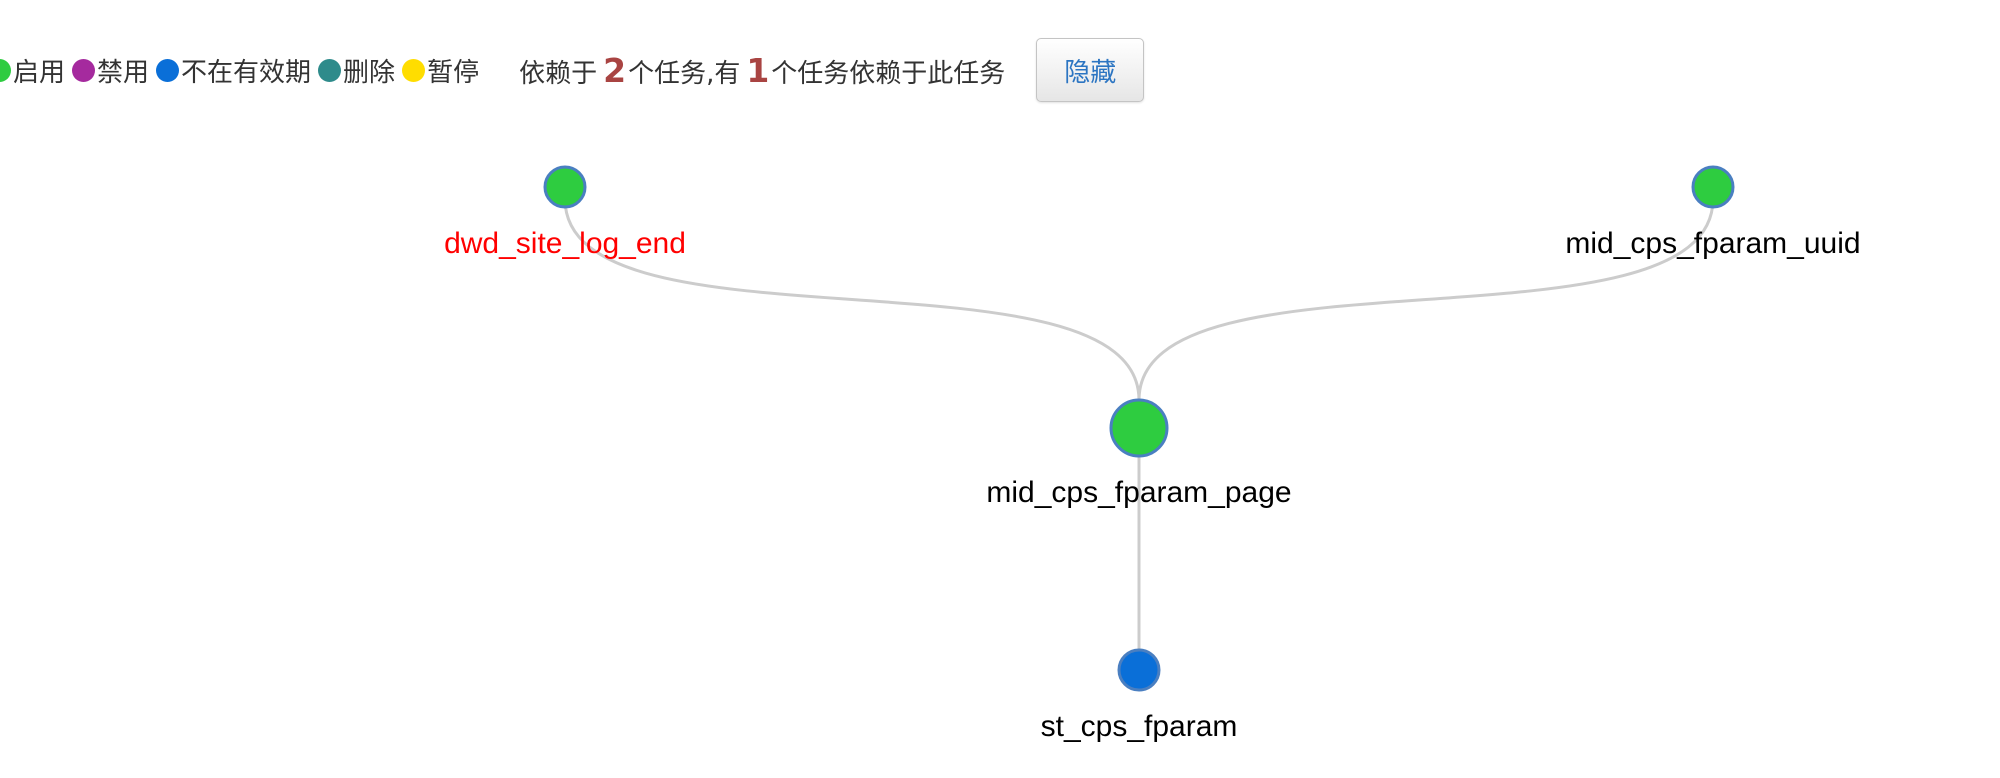 This screenshot has height=778, width=2000. Describe the element at coordinates (1139, 695) in the screenshot. I see `graph-node: st_cps_fparam` at that location.